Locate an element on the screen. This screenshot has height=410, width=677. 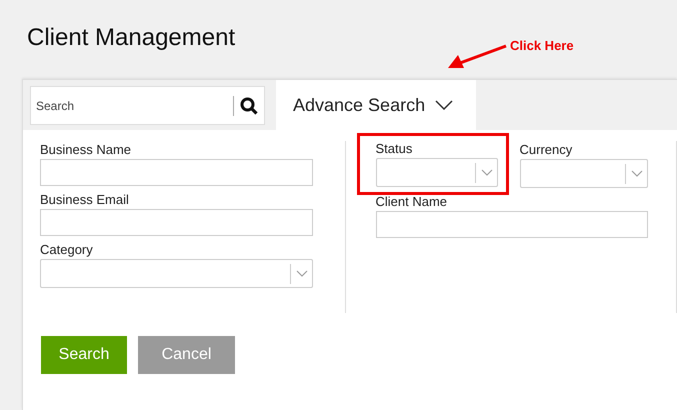
page-title: Client Management is located at coordinates (131, 37).